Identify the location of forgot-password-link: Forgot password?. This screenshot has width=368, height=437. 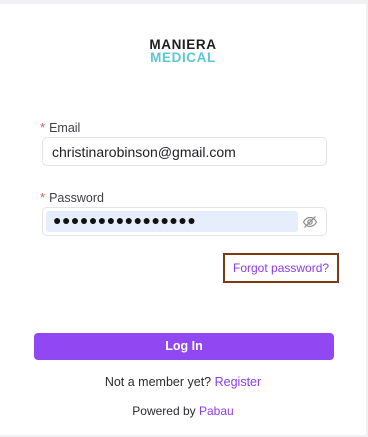
(281, 268).